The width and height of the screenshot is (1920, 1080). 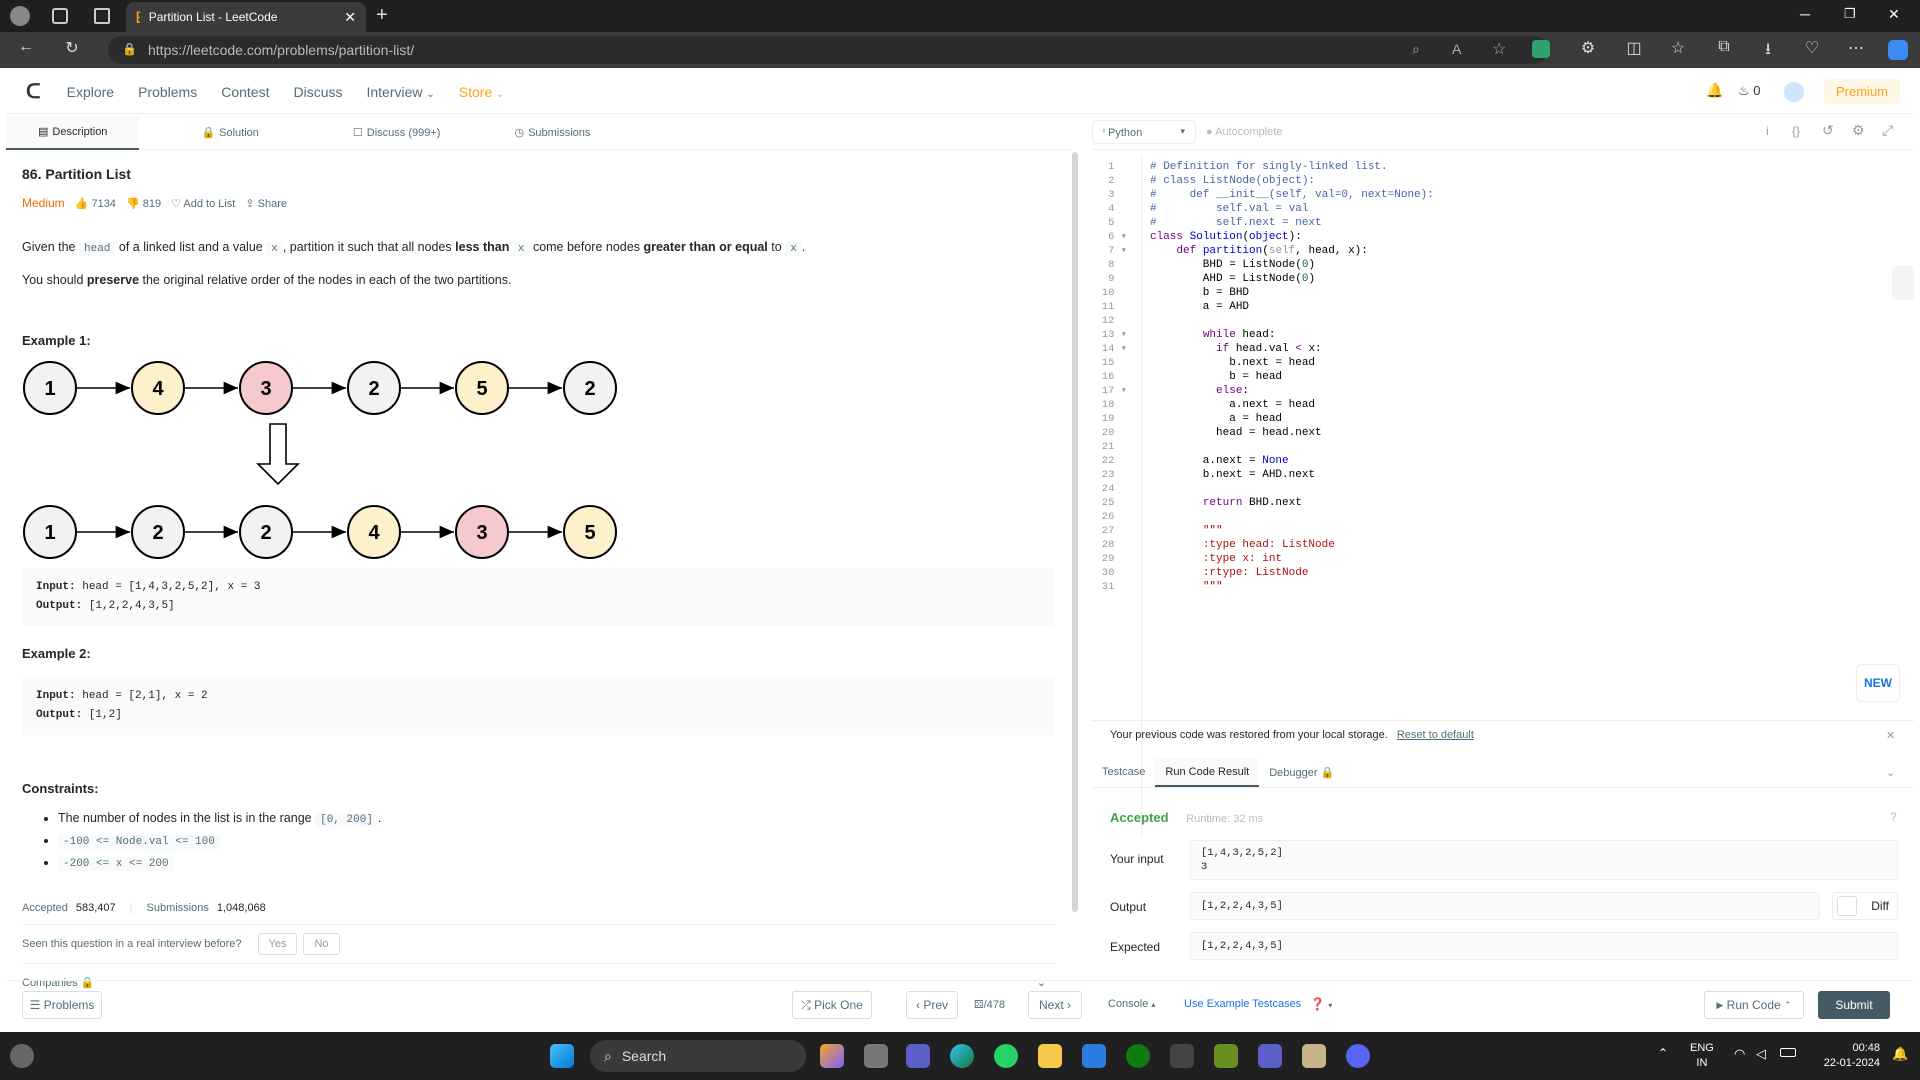 I want to click on browser-tab: ⁅ Partition List - LeetCode ✕, so click(x=246, y=17).